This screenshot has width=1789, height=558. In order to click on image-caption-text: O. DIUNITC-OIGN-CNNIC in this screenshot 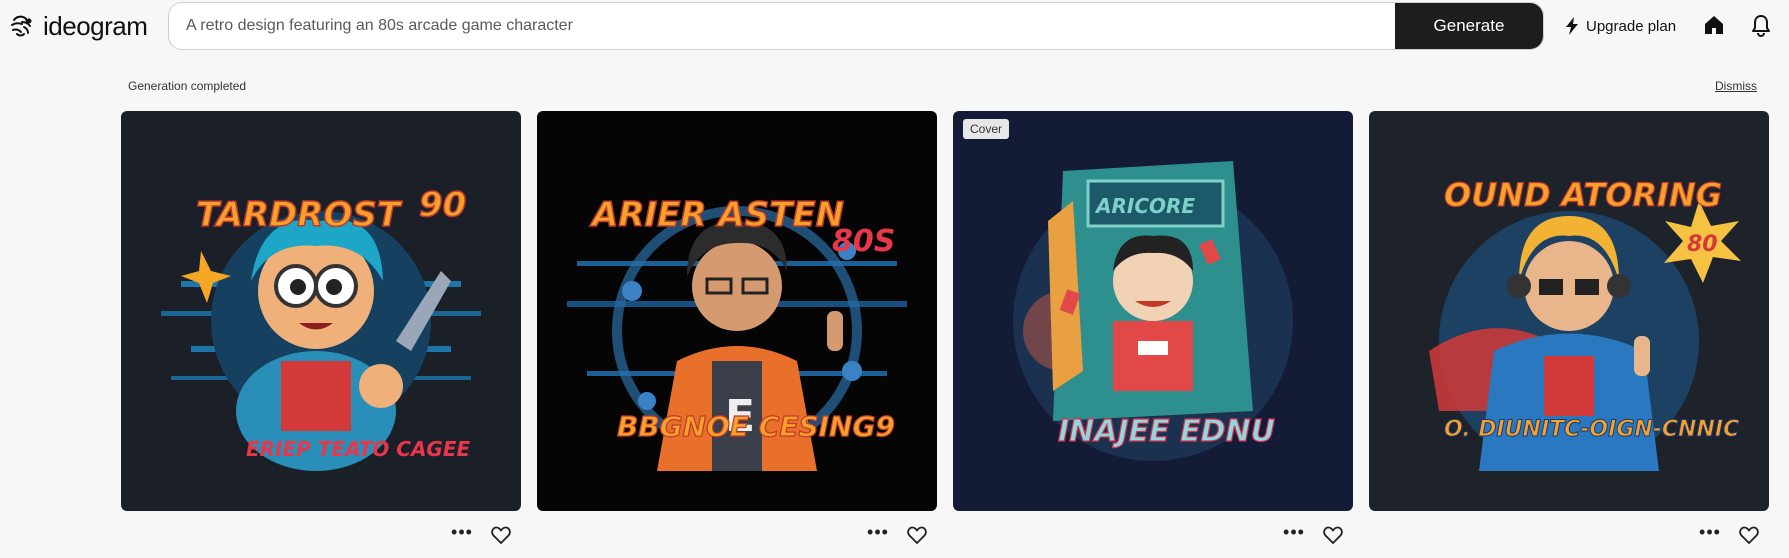, I will do `click(1591, 429)`.